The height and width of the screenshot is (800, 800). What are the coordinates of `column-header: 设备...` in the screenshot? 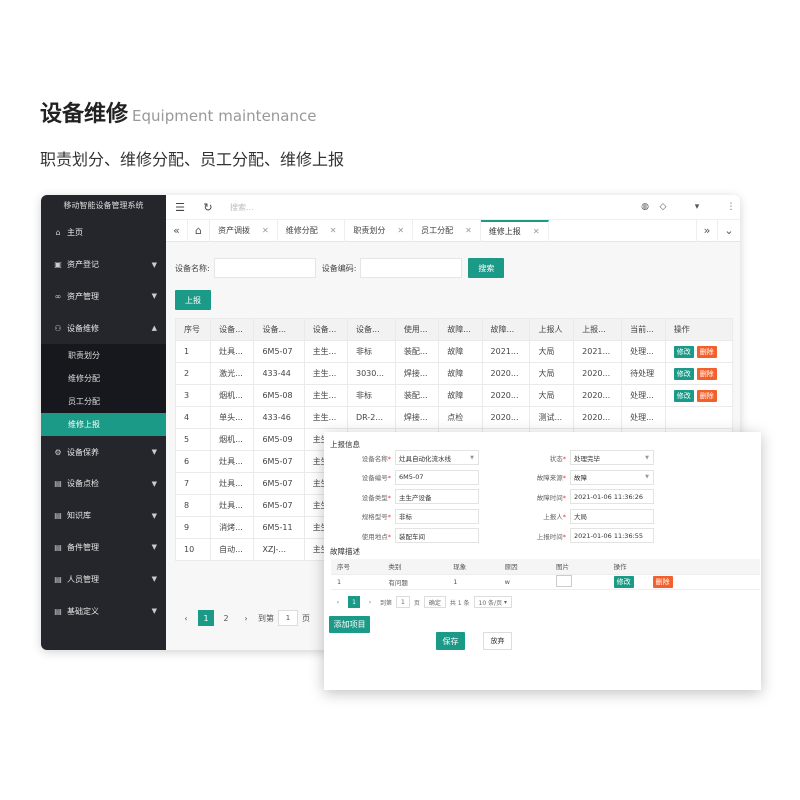 It's located at (279, 329).